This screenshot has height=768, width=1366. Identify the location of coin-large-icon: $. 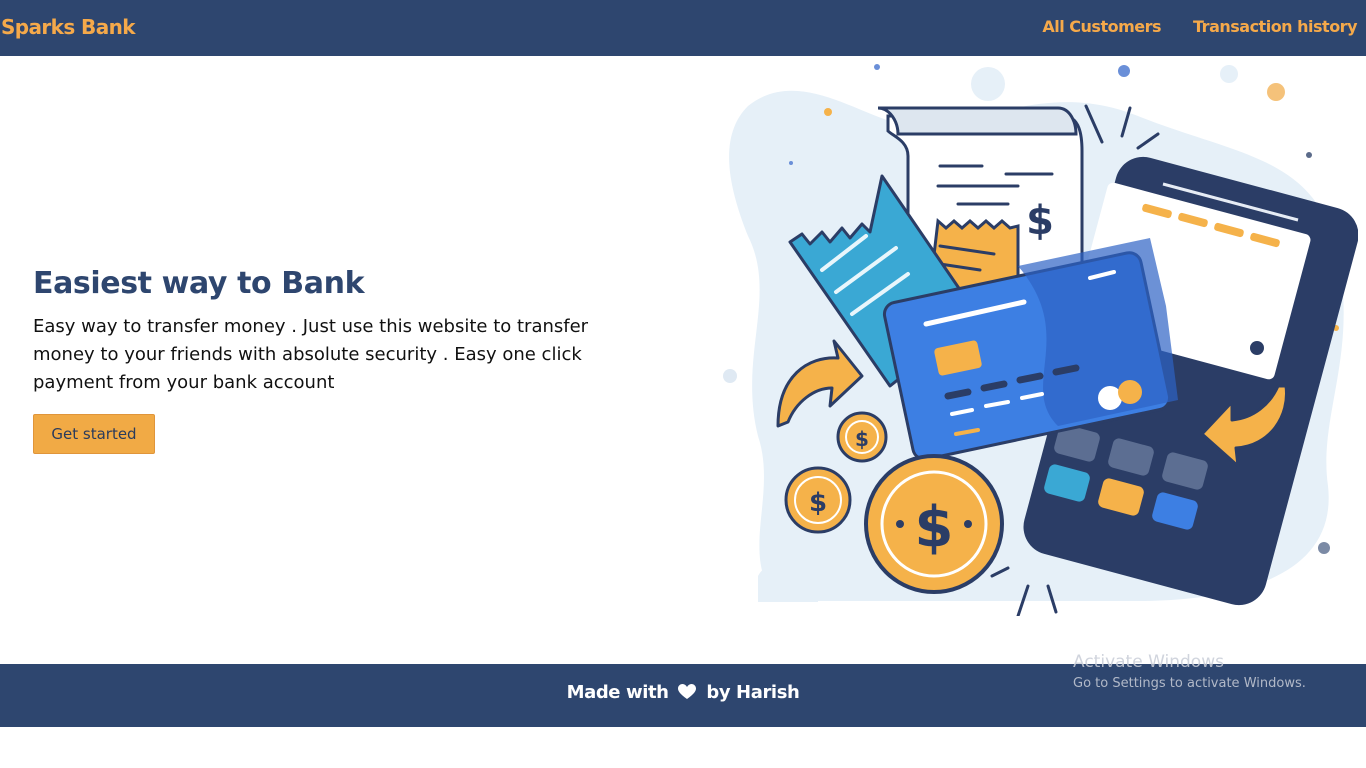
(934, 524).